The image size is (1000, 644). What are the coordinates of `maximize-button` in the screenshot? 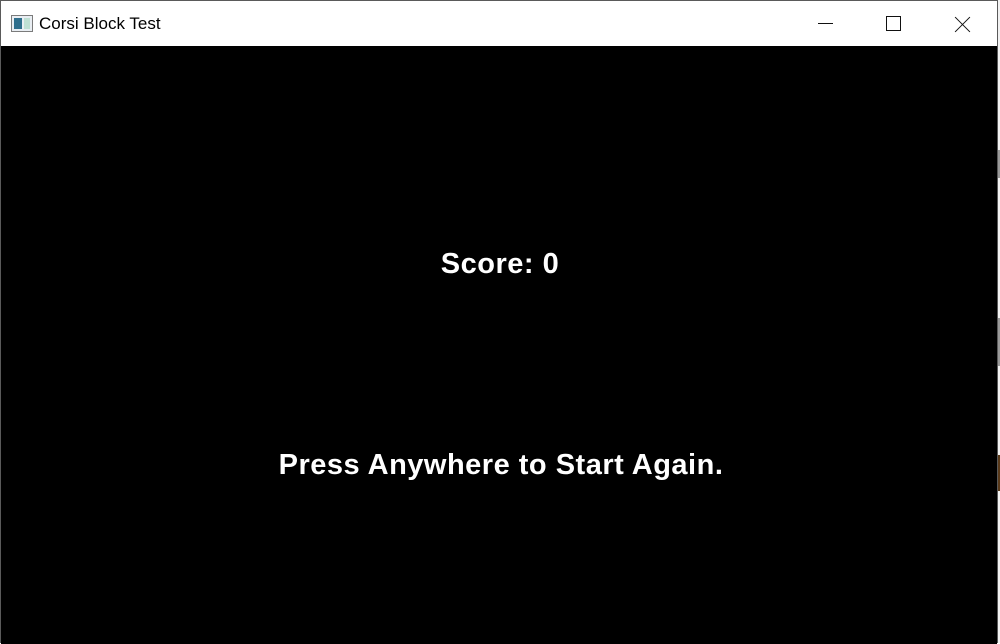 It's located at (893, 23).